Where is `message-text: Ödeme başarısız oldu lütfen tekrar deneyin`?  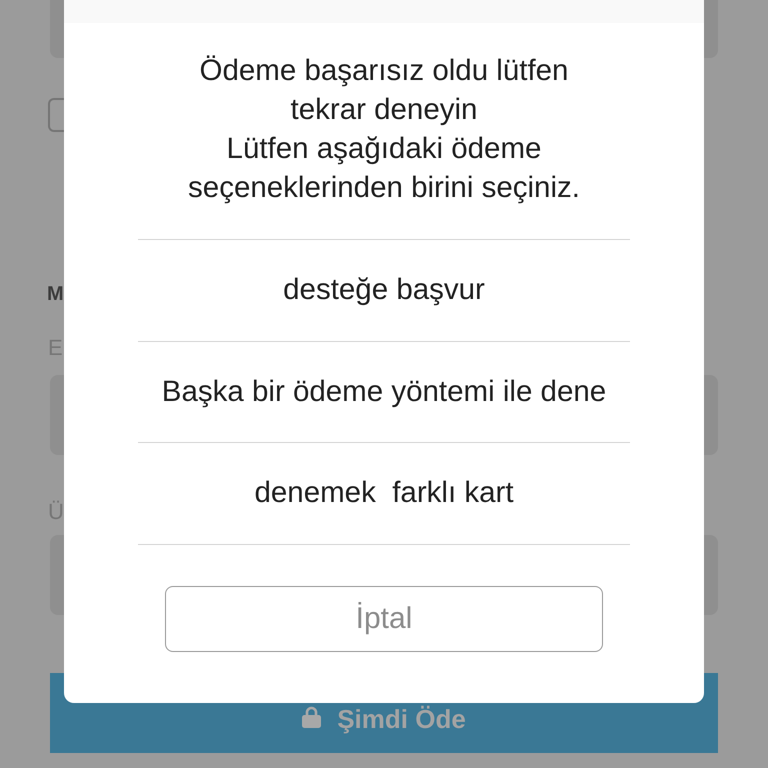 message-text: Ödeme başarısız oldu lütfen tekrar deneyin is located at coordinates (384, 90).